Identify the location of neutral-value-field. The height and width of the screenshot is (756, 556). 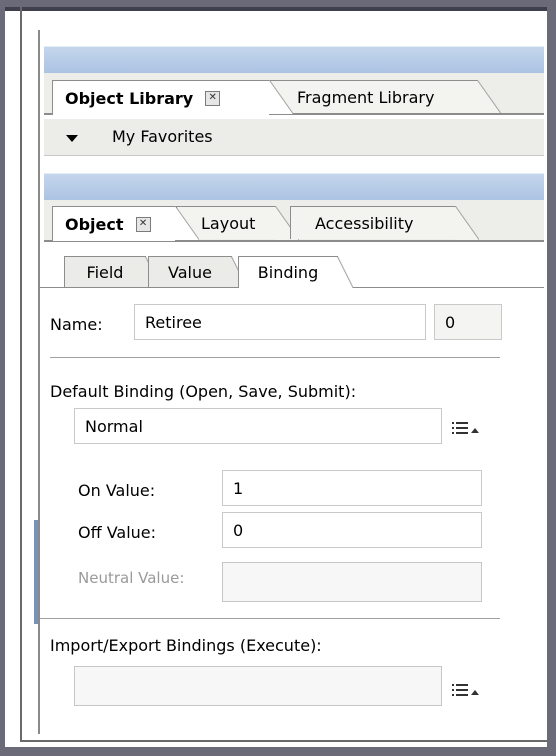
(352, 582).